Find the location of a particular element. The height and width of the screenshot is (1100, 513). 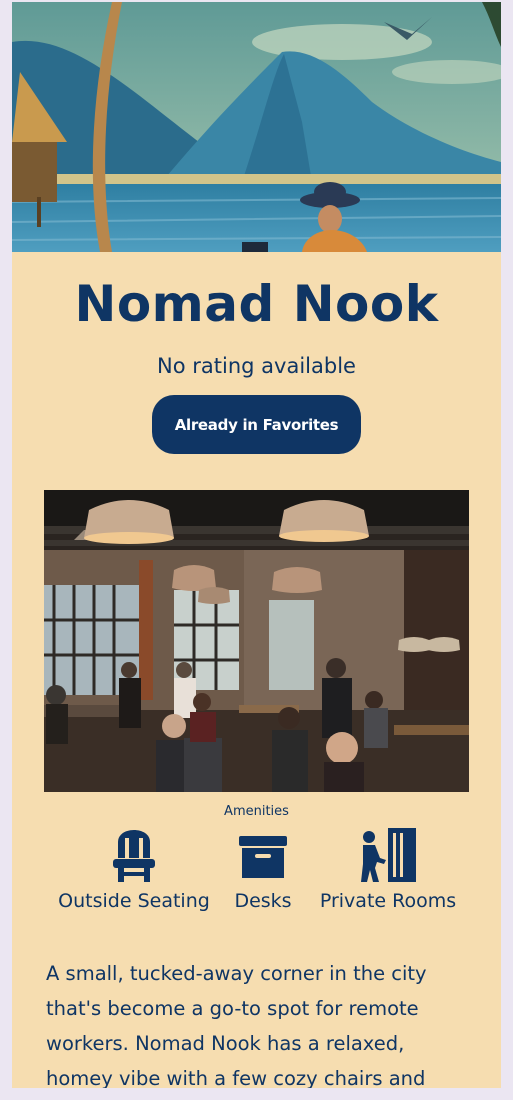

amenity-desks: Desks is located at coordinates (263, 871).